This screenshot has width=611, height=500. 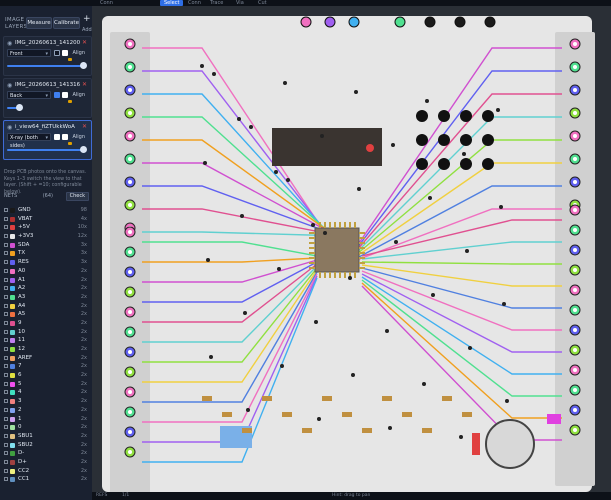 I want to click on net-row: A5 2x, so click(x=46, y=314).